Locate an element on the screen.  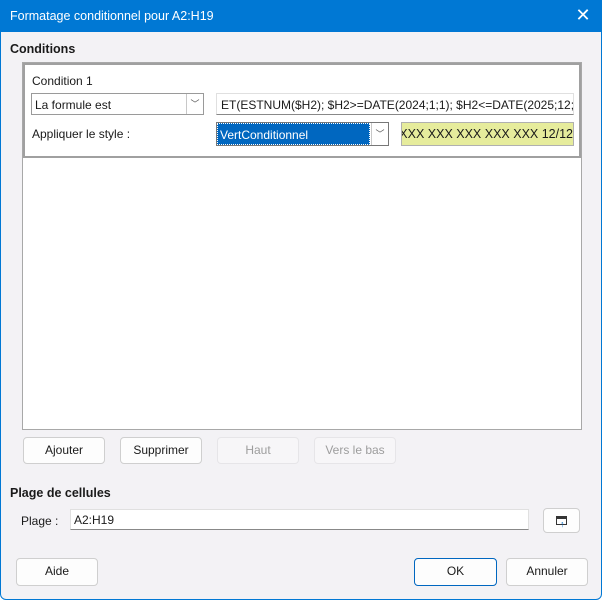
move-down-button: Vers le bas is located at coordinates (355, 450).